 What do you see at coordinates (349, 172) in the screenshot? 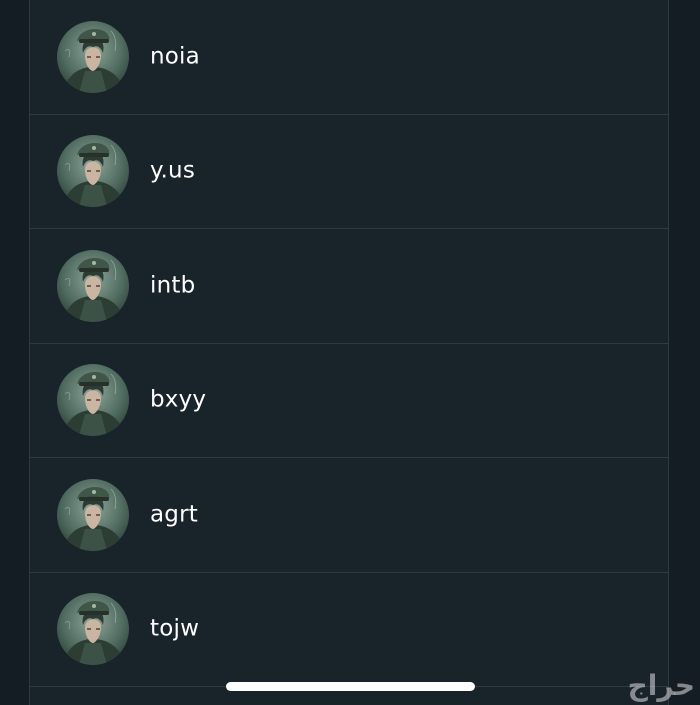
I see `list-item: y.us` at bounding box center [349, 172].